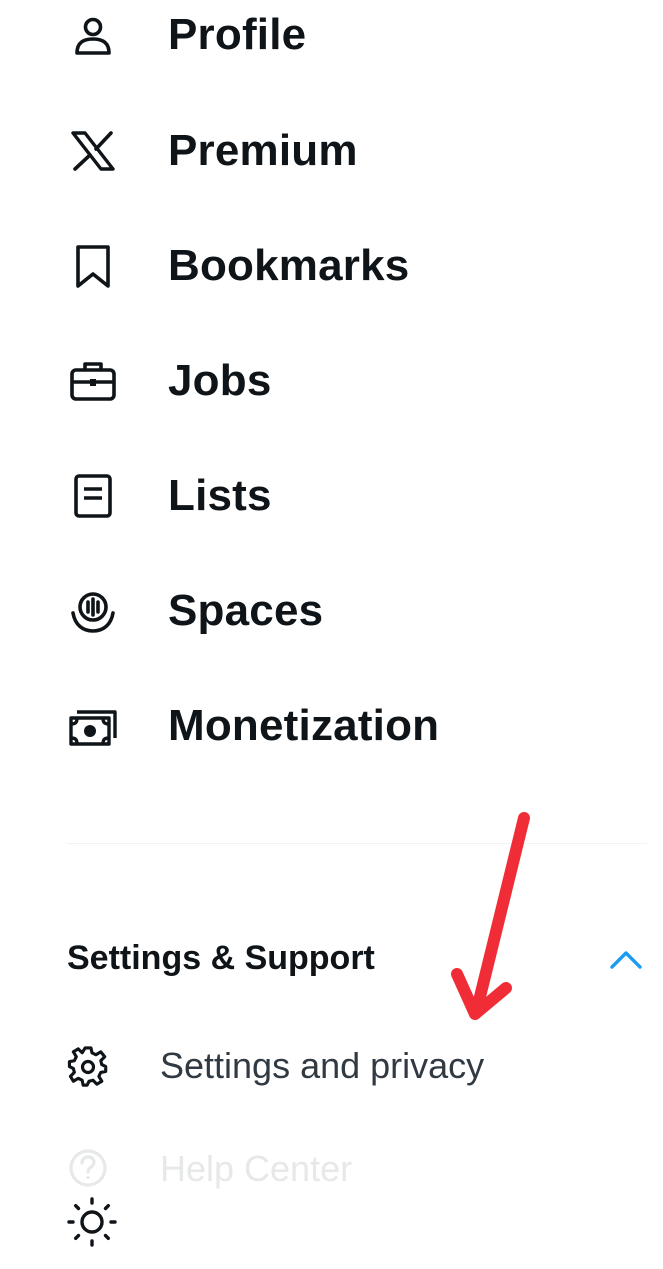  I want to click on nav-label-monetization: Monetization, so click(304, 725).